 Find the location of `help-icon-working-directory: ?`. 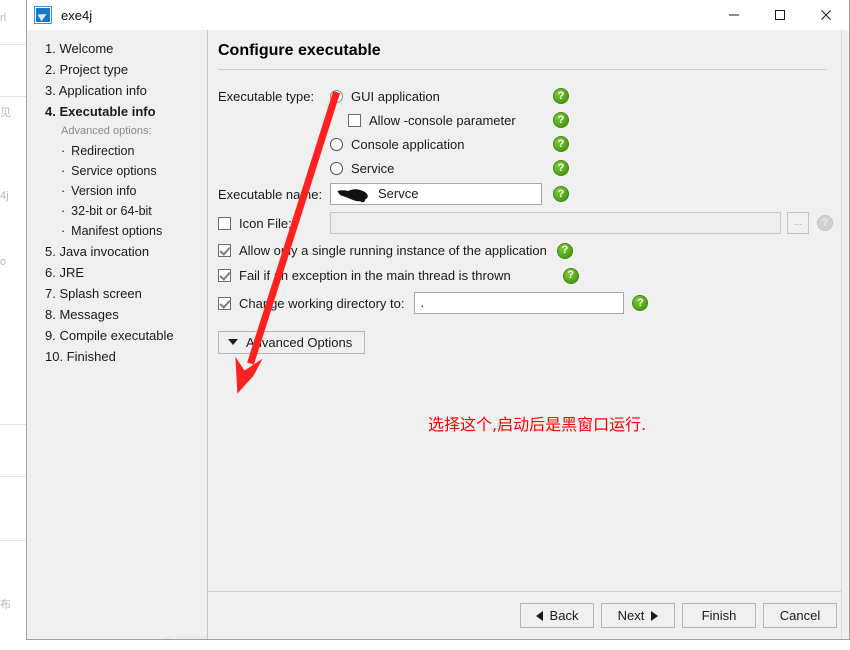

help-icon-working-directory: ? is located at coordinates (640, 303).